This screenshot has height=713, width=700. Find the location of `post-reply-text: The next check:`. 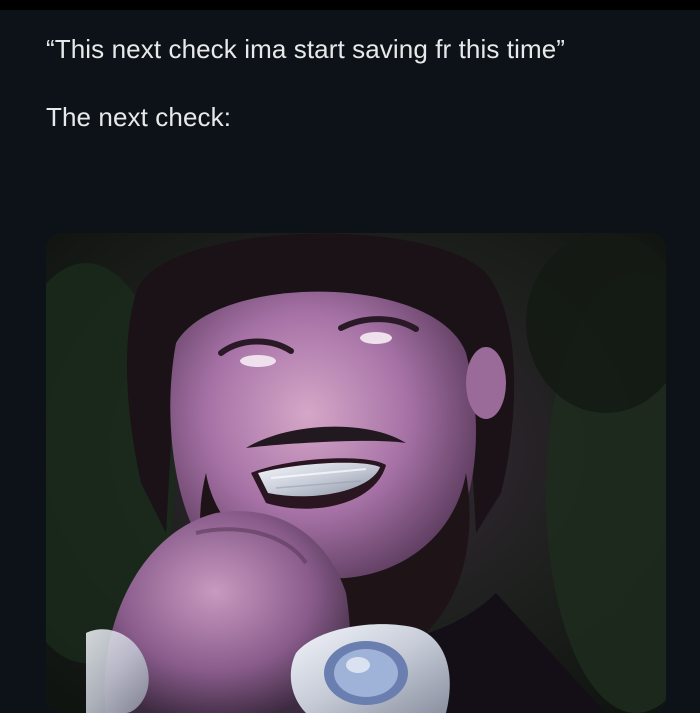

post-reply-text: The next check: is located at coordinates (139, 117).